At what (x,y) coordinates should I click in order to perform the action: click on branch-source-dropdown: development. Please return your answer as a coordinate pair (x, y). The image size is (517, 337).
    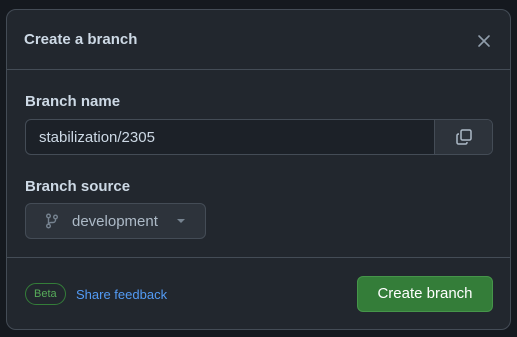
    Looking at the image, I should click on (115, 221).